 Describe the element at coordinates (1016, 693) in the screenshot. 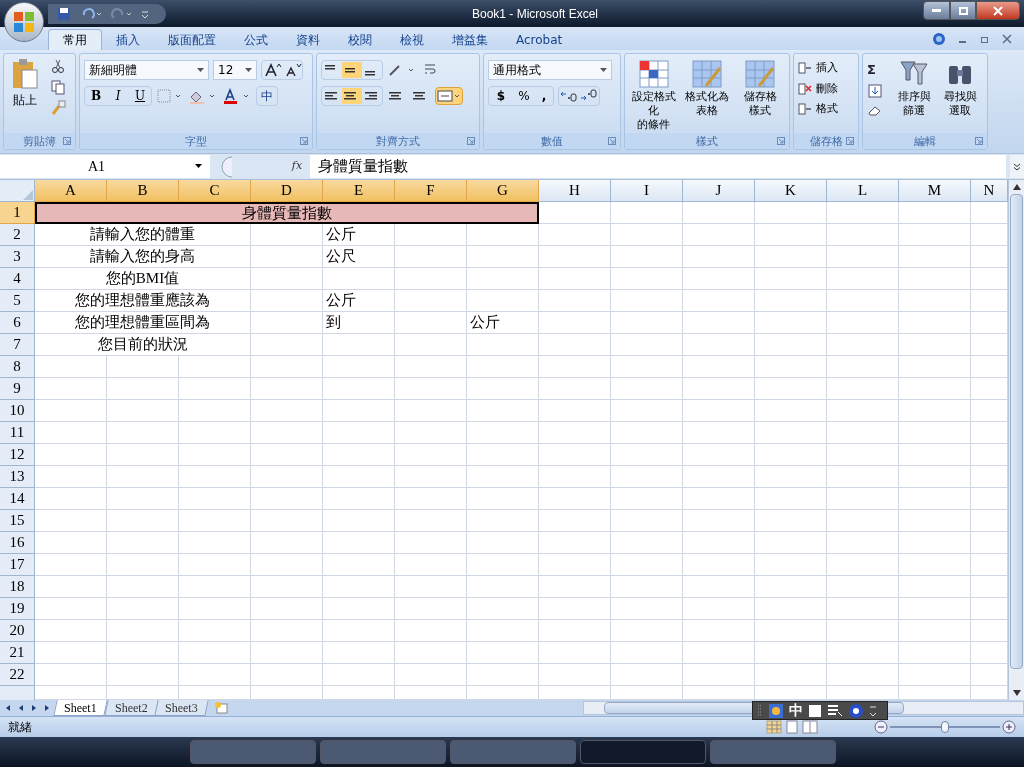

I see `scroll-down-icon` at that location.